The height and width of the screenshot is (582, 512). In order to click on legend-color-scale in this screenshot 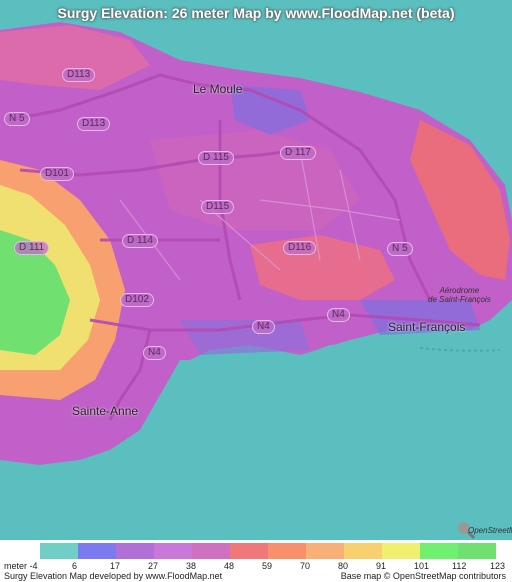, I will do `click(268, 551)`.